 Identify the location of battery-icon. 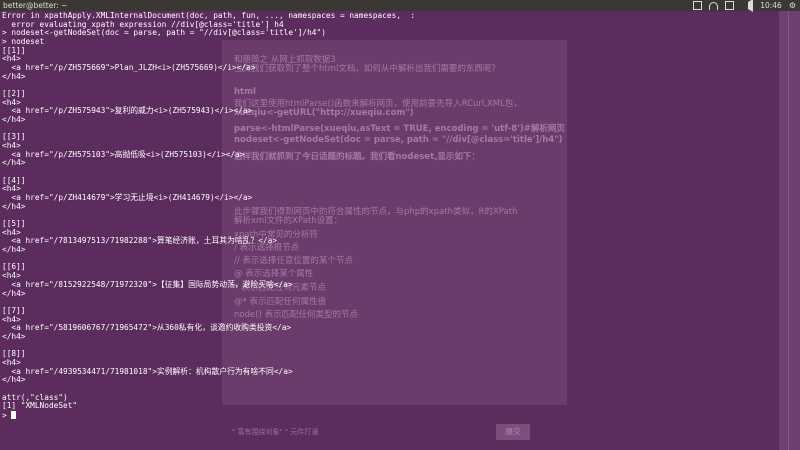
(730, 5).